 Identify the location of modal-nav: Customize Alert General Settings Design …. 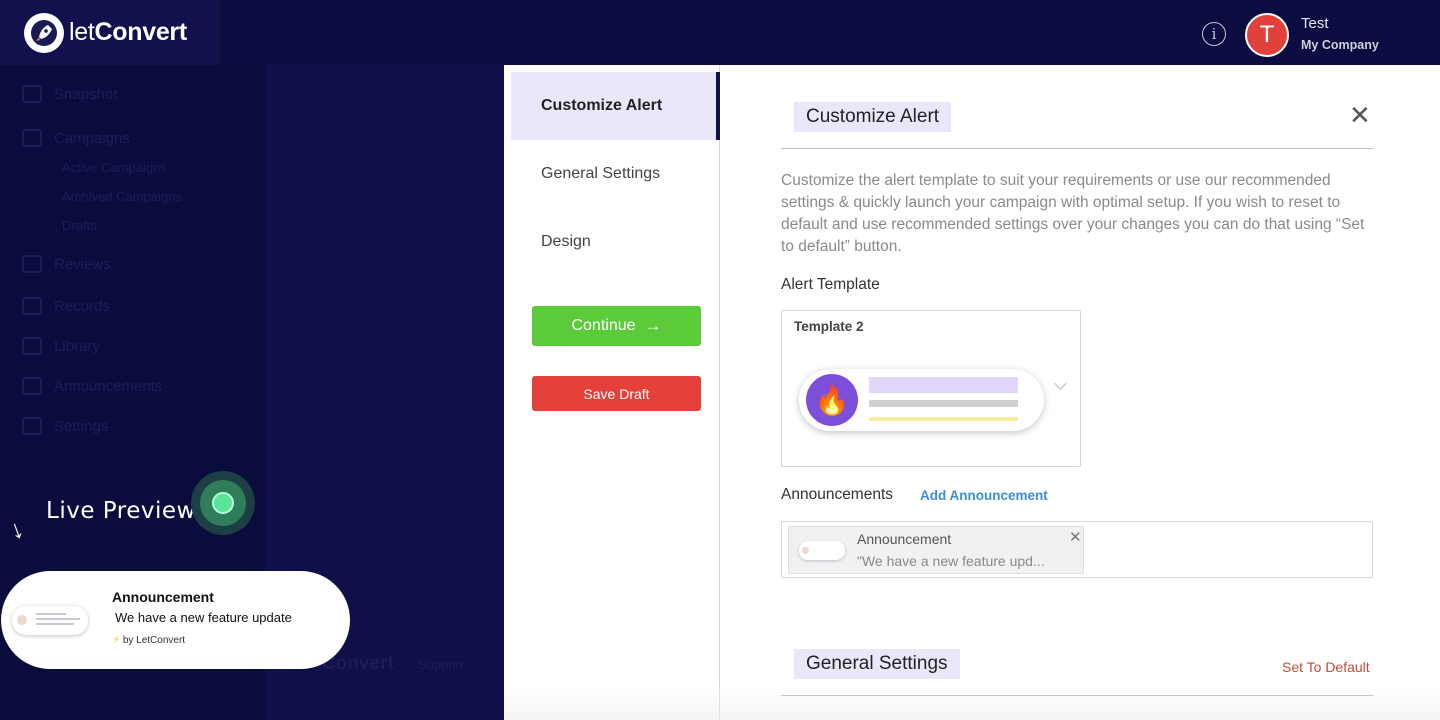
(612, 392).